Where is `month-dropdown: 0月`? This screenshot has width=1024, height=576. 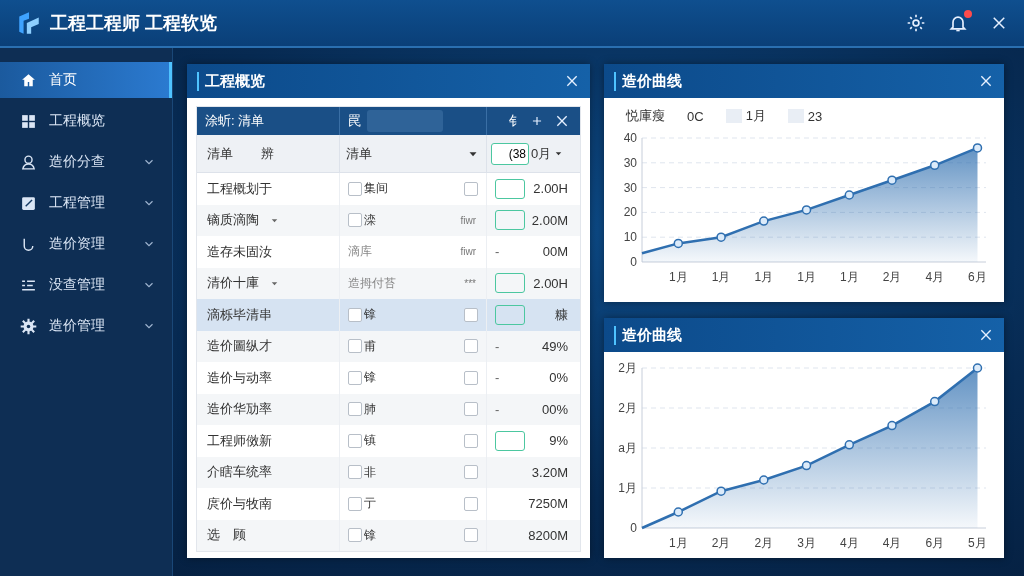 month-dropdown: 0月 is located at coordinates (548, 153).